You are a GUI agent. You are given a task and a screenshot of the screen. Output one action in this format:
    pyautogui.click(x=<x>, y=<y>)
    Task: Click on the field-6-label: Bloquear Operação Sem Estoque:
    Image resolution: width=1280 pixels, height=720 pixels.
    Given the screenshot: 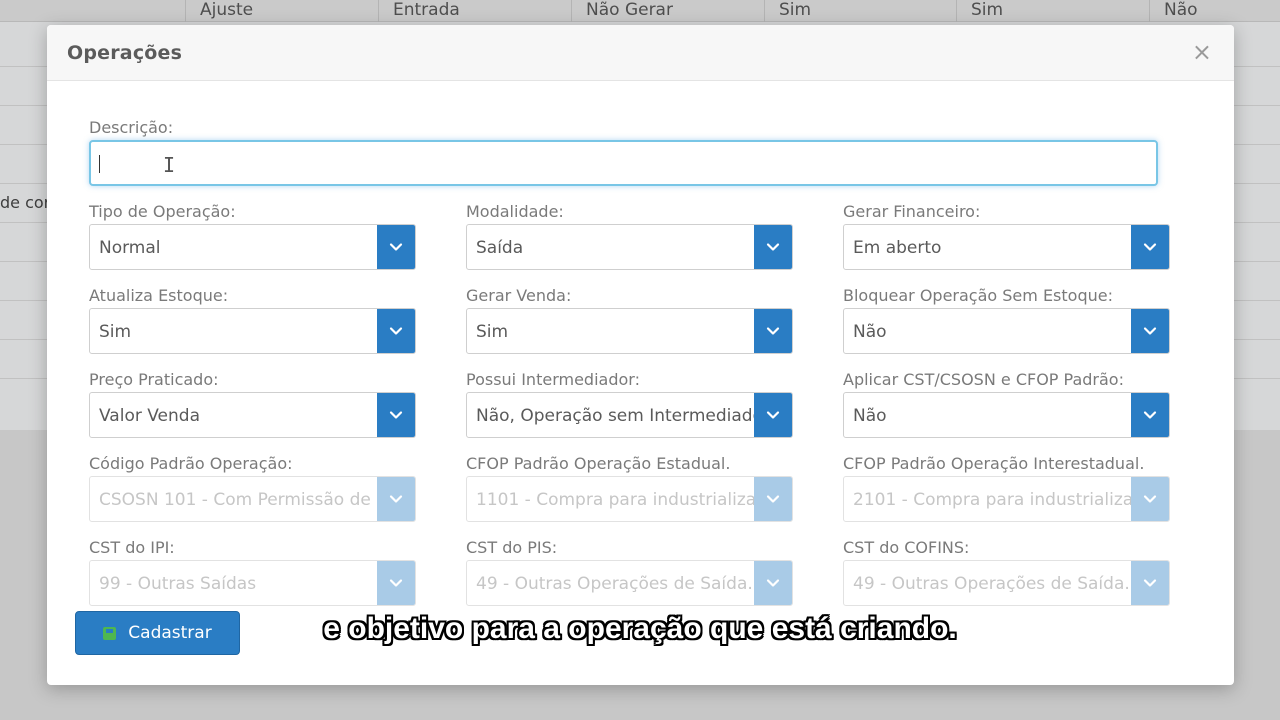 What is the action you would take?
    pyautogui.click(x=978, y=295)
    